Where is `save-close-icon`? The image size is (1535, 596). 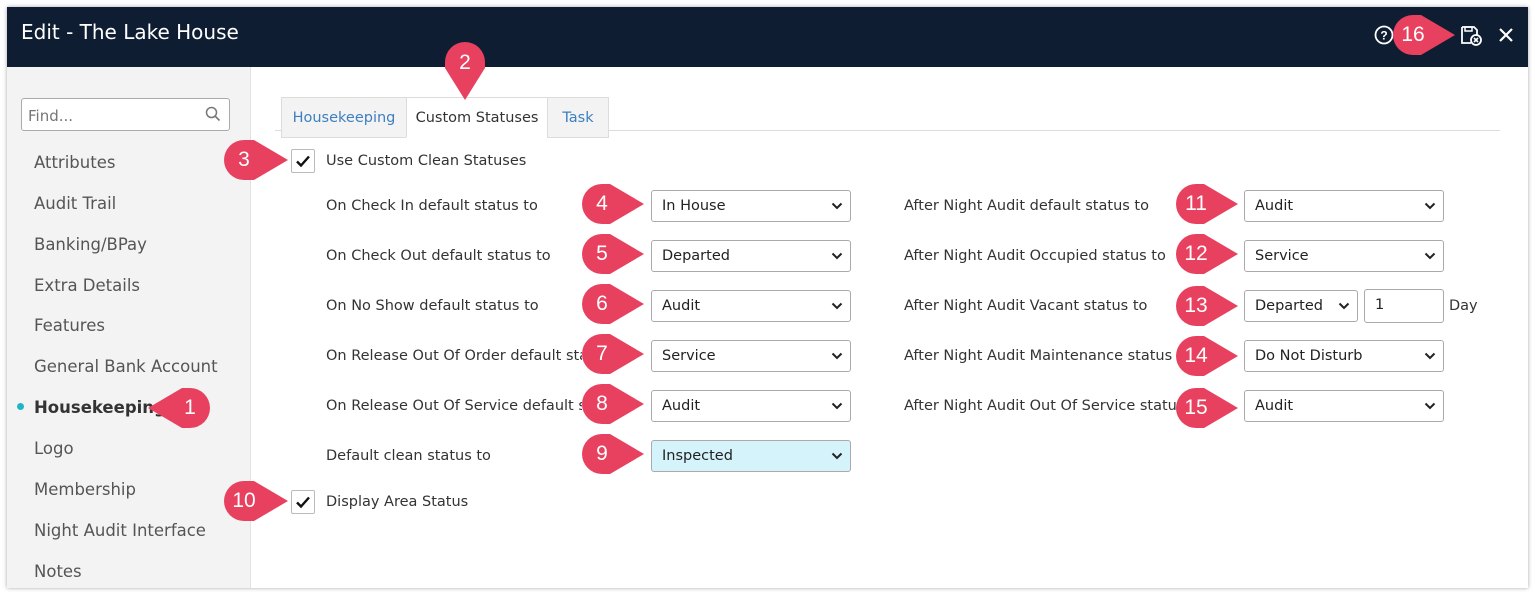
save-close-icon is located at coordinates (1470, 35).